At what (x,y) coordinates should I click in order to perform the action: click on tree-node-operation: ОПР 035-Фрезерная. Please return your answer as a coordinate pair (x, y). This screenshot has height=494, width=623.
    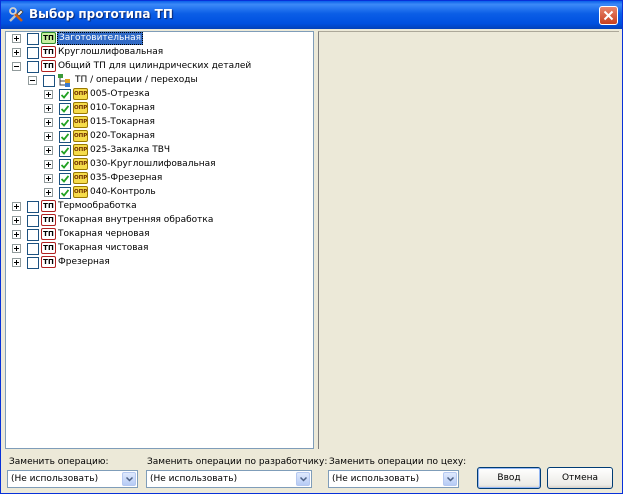
    Looking at the image, I should click on (156, 179).